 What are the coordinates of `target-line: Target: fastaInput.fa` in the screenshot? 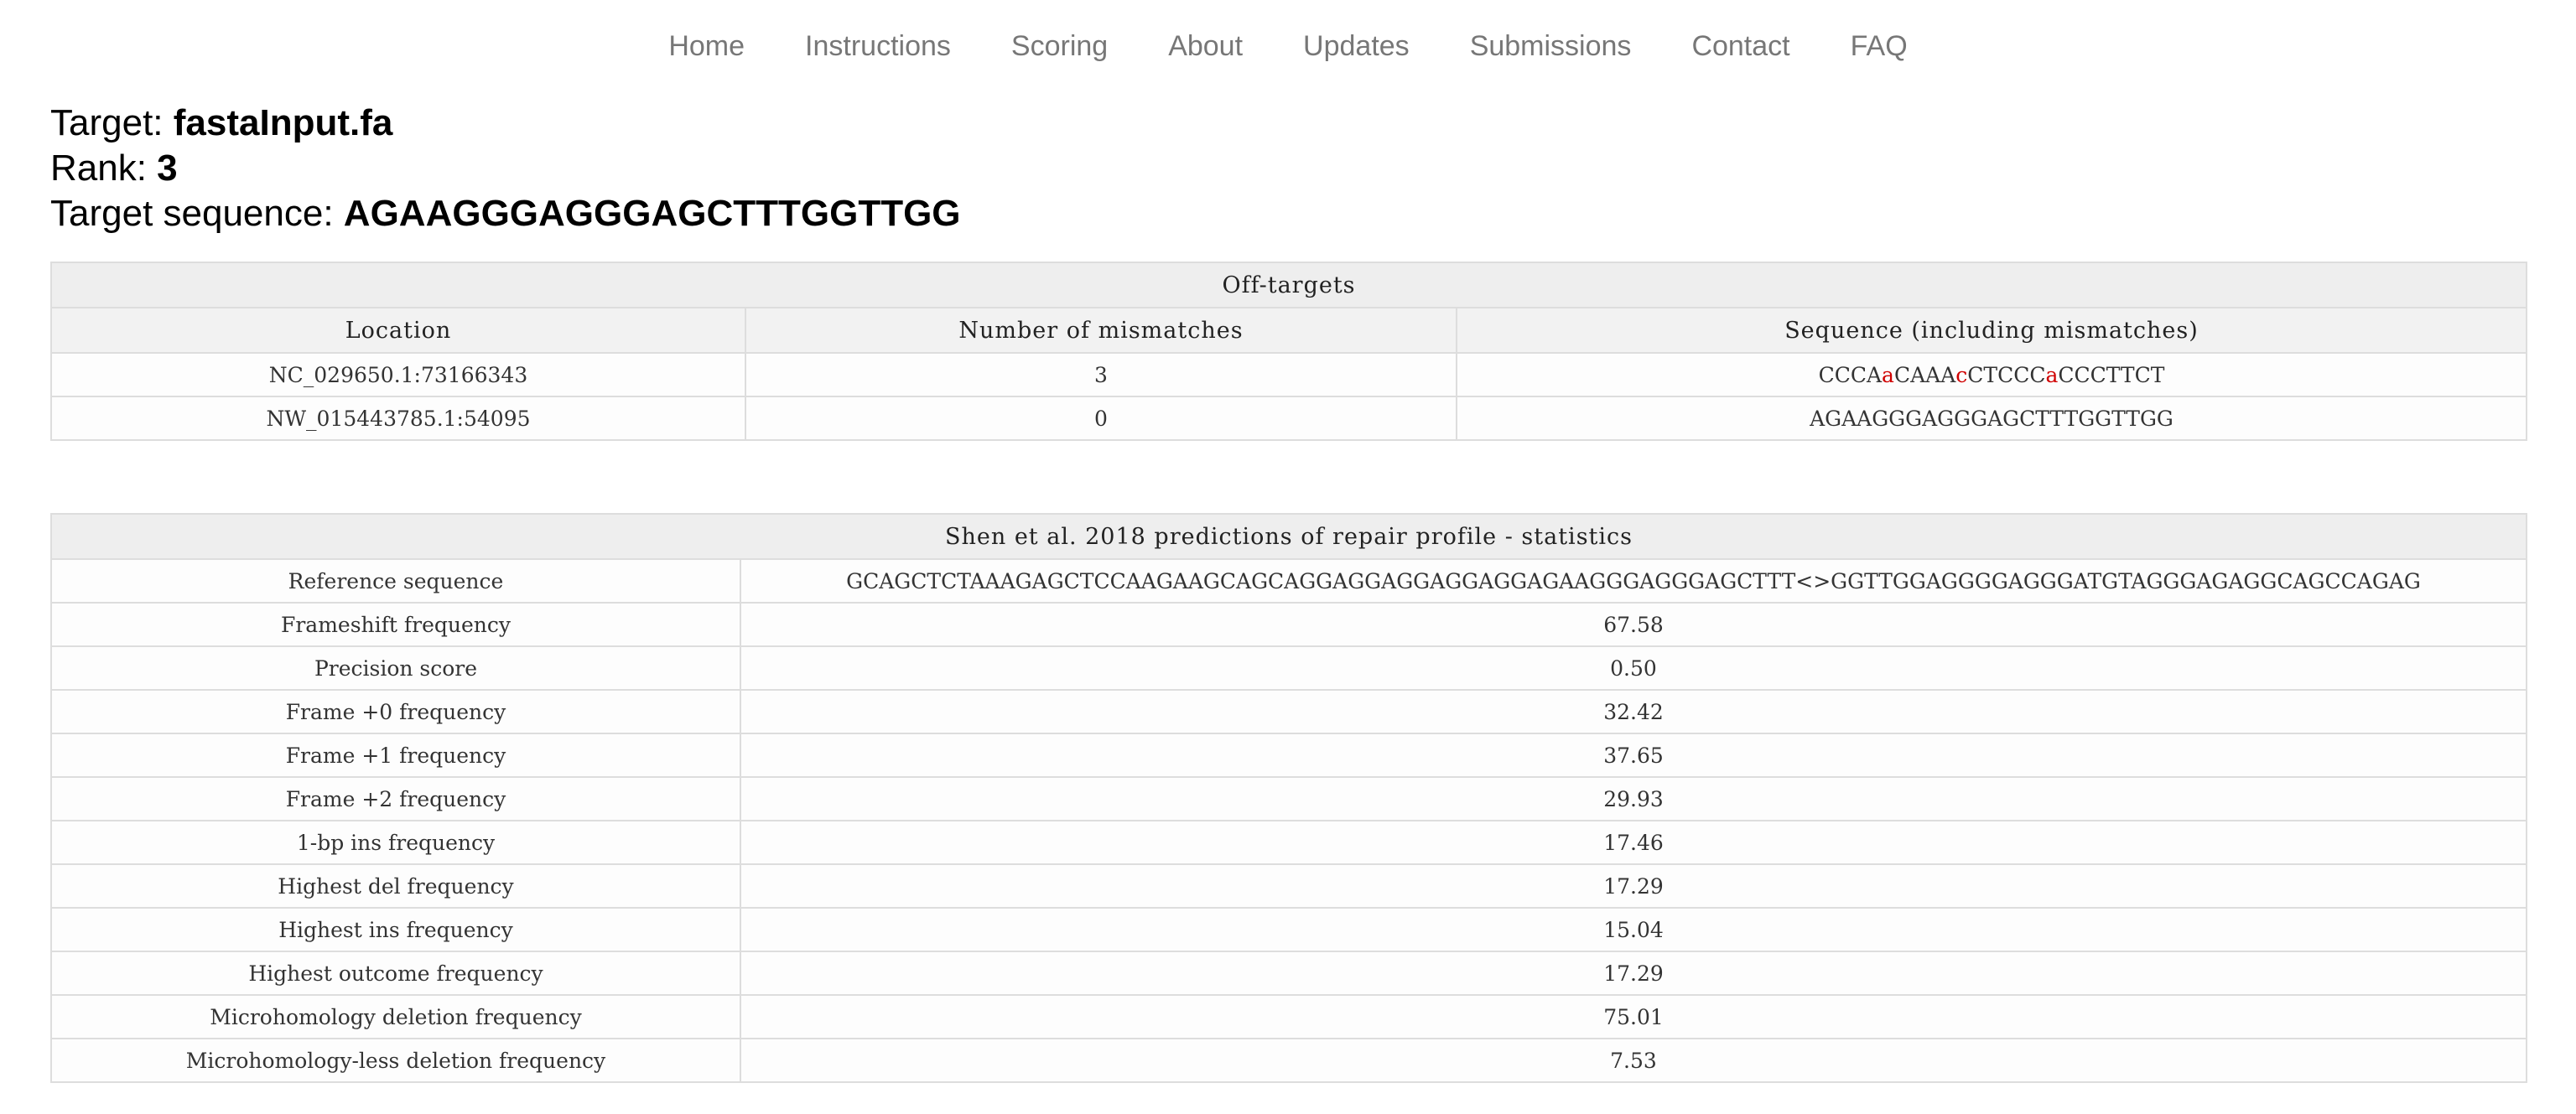 It's located at (505, 123).